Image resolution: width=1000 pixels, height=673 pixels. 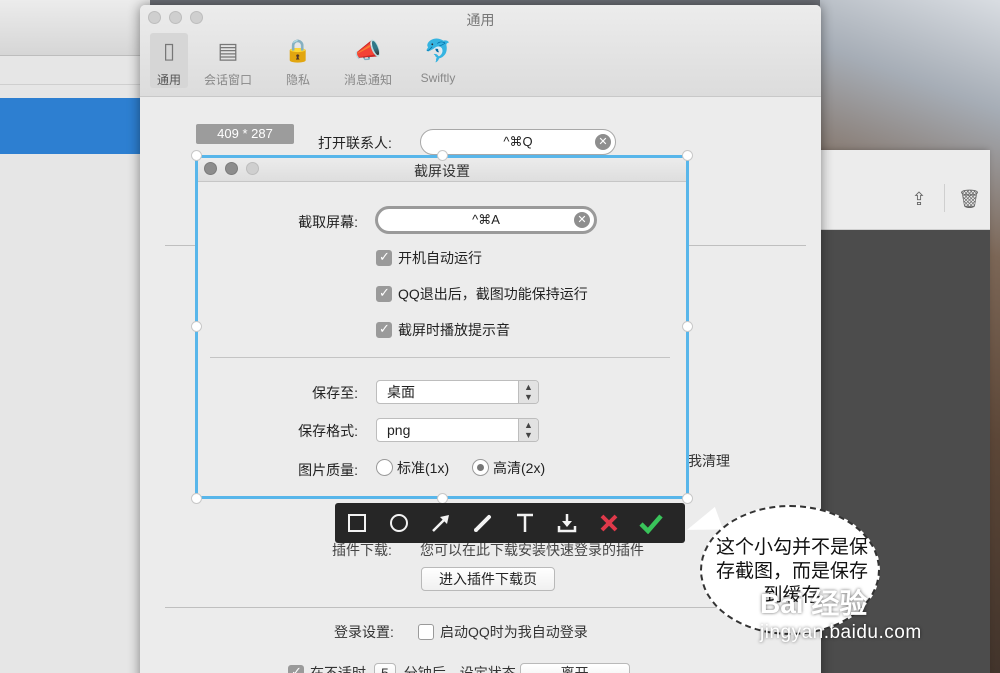 I want to click on ellipse-icon, so click(x=399, y=523).